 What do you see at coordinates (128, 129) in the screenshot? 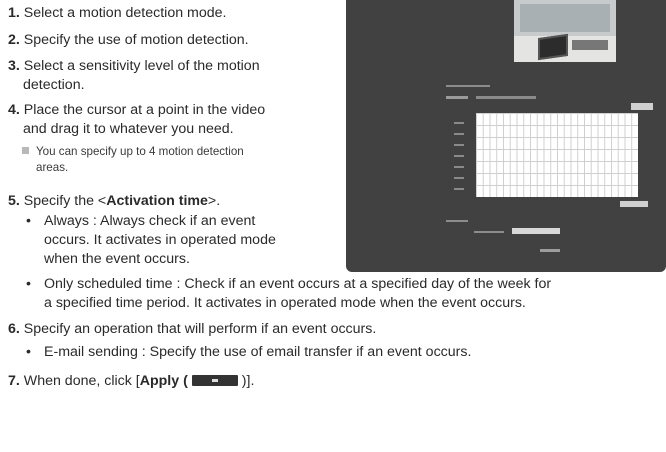
I see `step-text-cont: and drag it to whatever you need.` at bounding box center [128, 129].